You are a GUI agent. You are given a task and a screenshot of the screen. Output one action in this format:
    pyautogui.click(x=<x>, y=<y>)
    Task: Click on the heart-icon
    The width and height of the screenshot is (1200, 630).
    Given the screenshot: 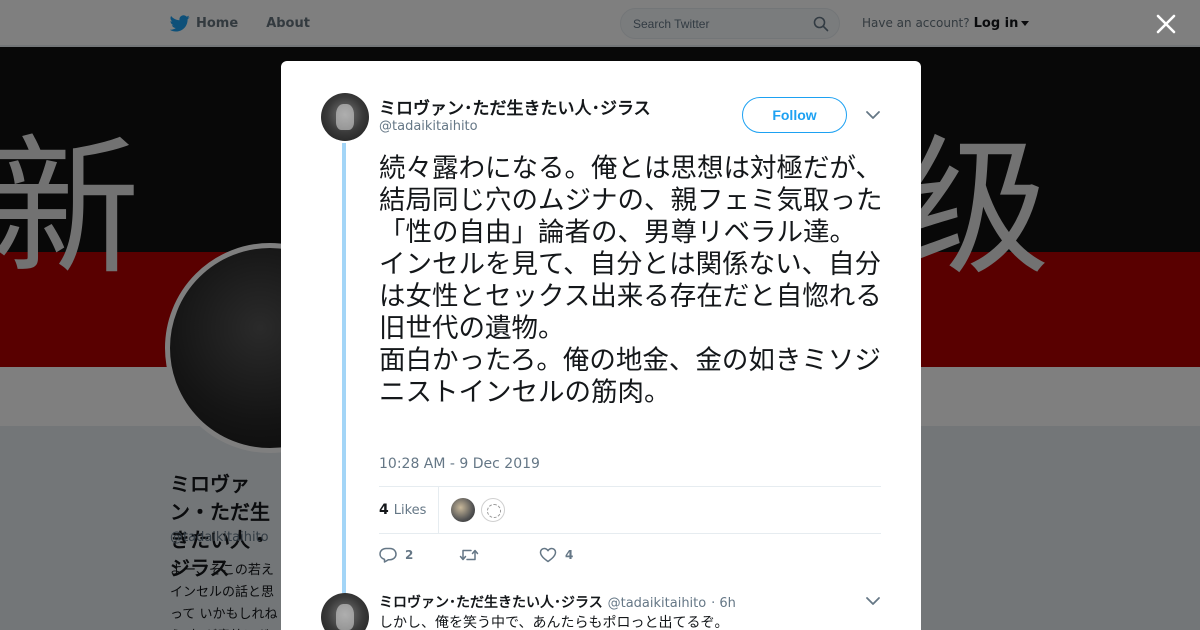 What is the action you would take?
    pyautogui.click(x=548, y=555)
    